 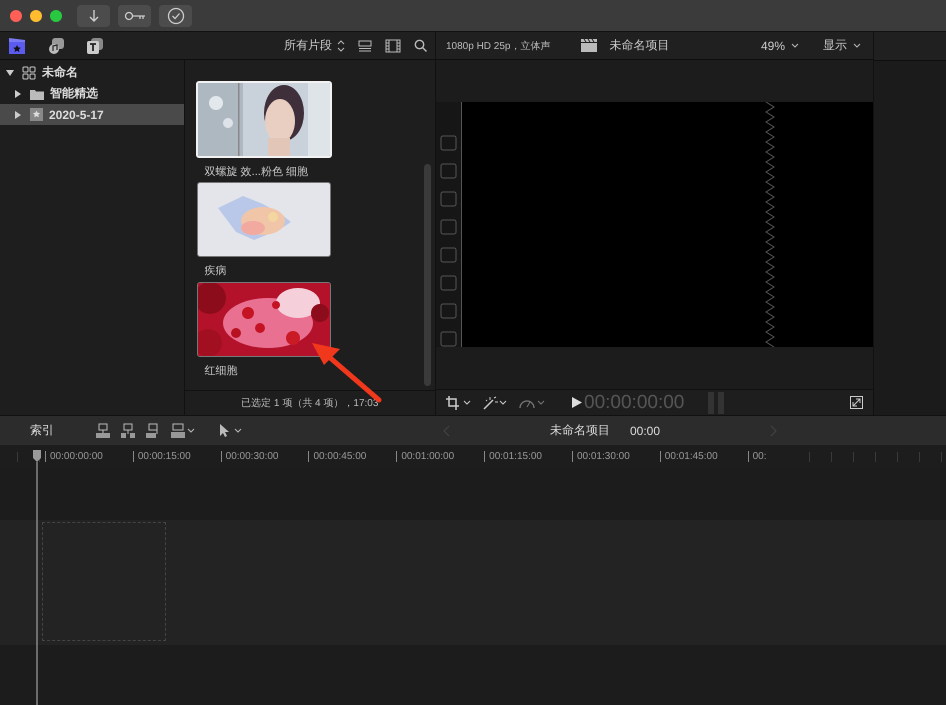 I want to click on close-button, so click(x=16, y=16).